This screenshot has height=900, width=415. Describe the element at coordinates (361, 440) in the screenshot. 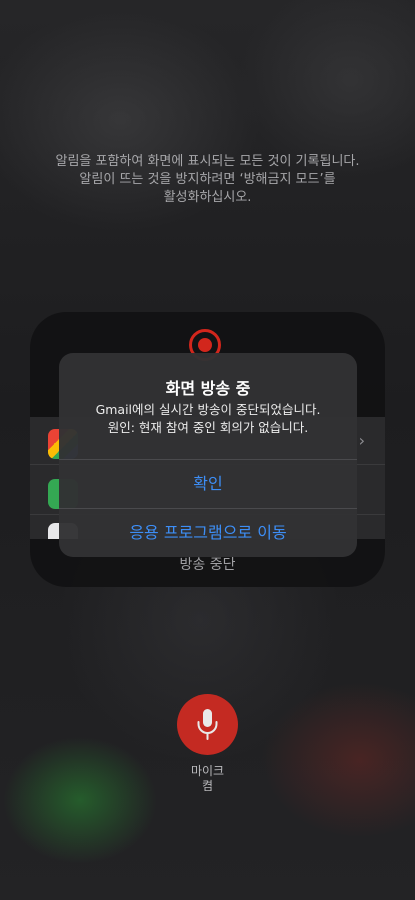

I see `chevron-icon: ›` at that location.